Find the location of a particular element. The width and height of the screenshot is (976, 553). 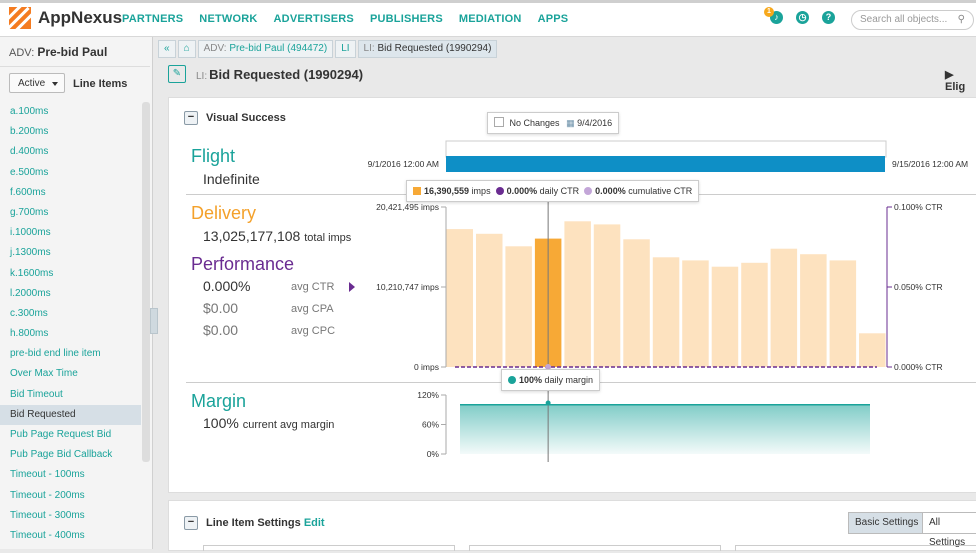

home-icon: ⌂ is located at coordinates (186, 49).